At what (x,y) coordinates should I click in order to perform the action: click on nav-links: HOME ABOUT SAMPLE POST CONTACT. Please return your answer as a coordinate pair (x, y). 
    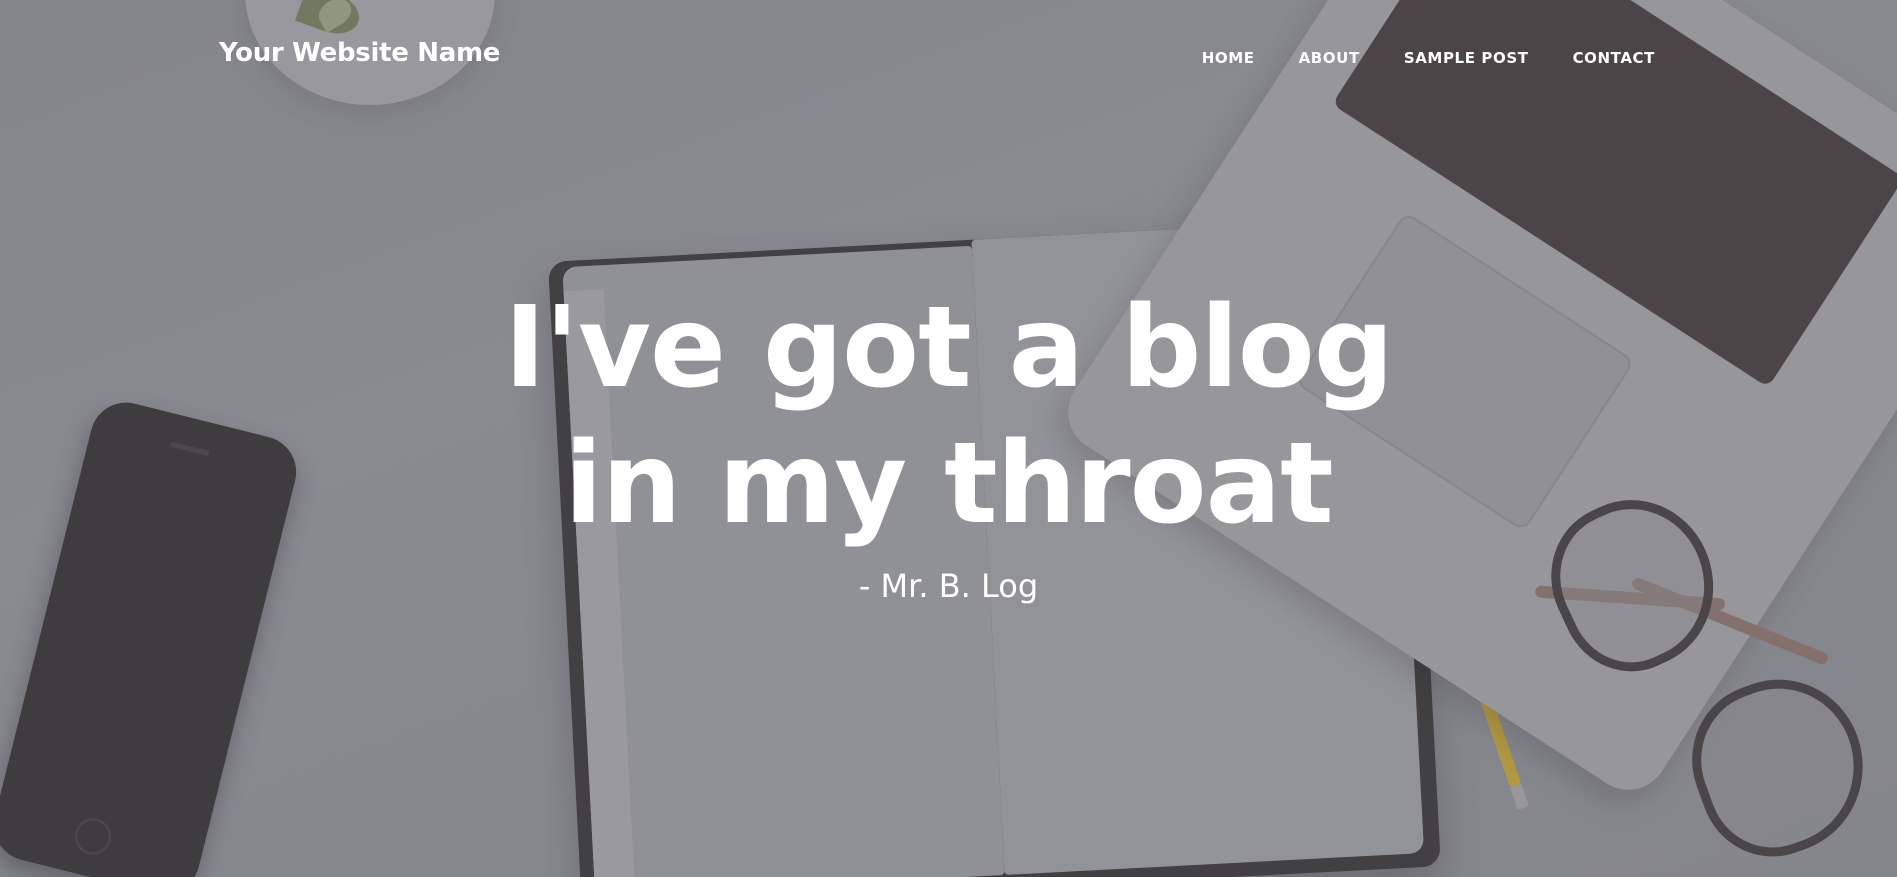
    Looking at the image, I should click on (1428, 57).